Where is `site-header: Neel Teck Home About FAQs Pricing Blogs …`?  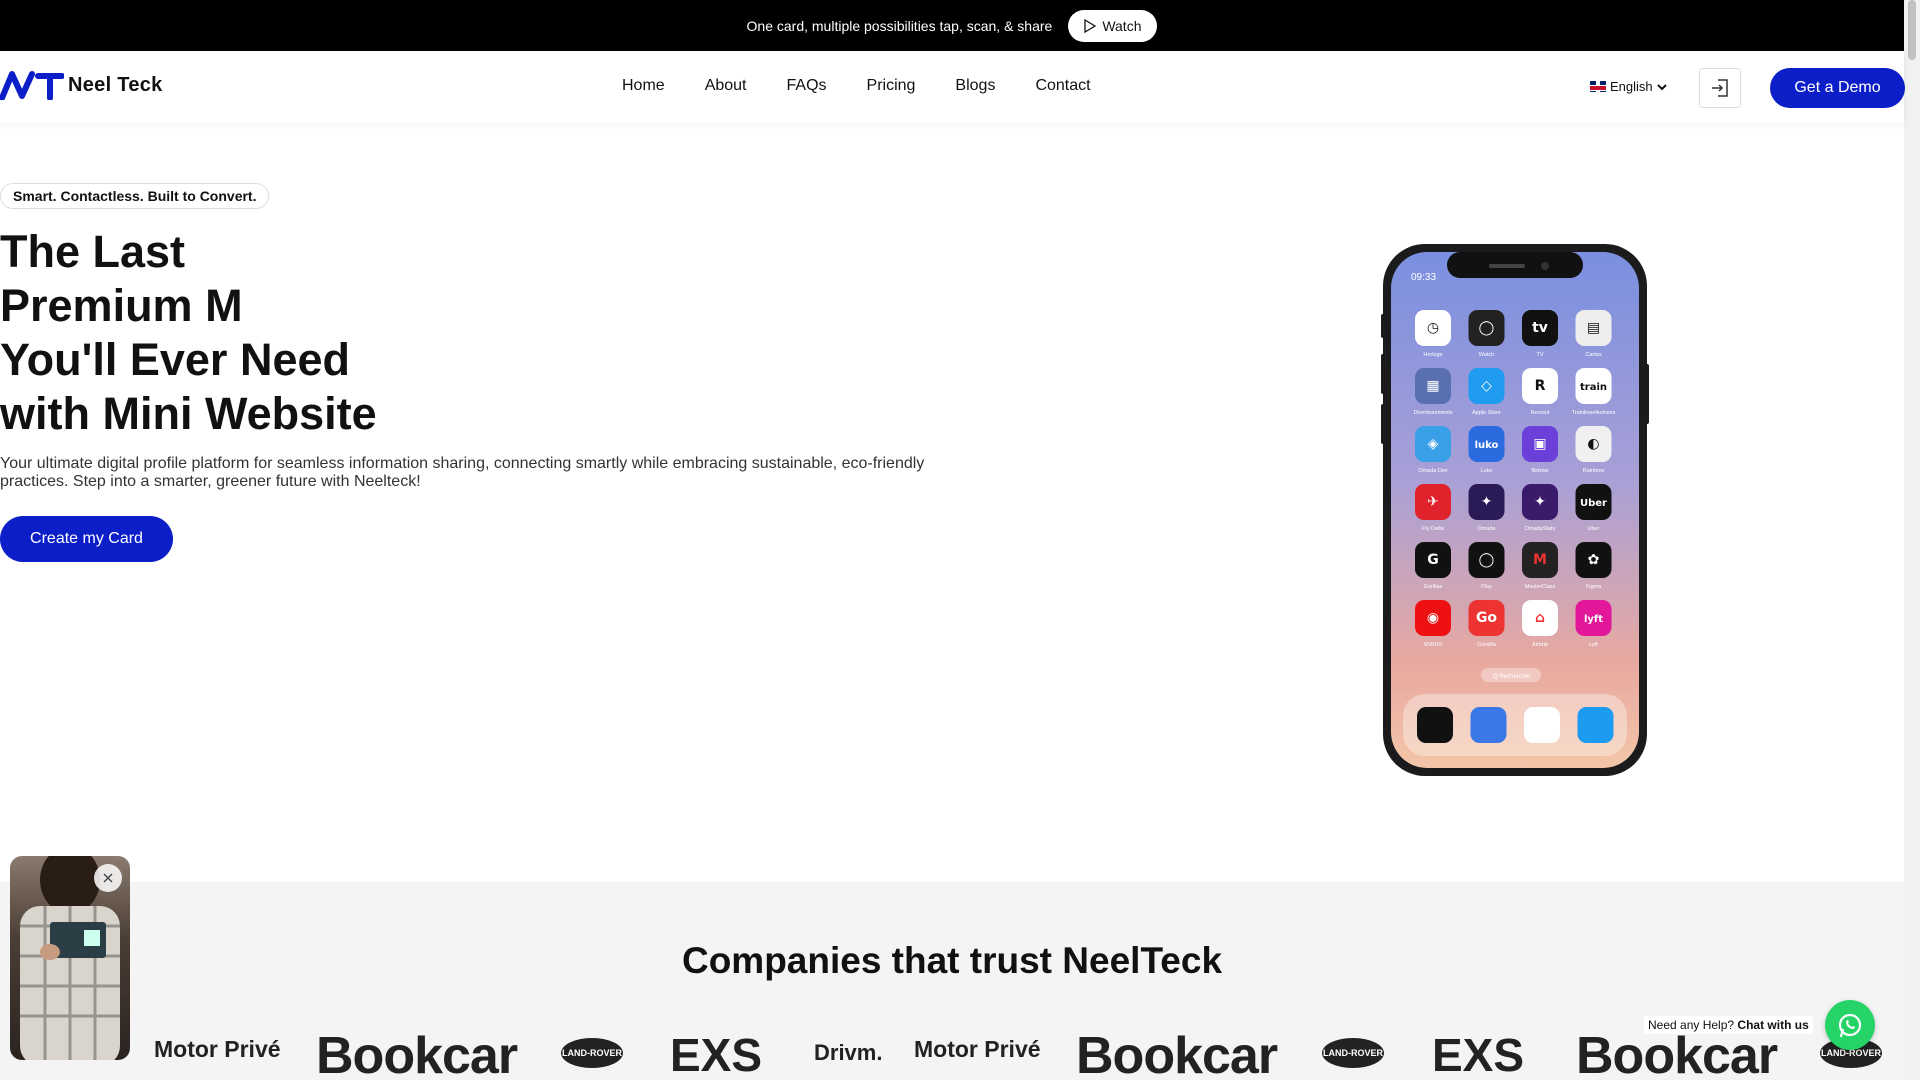
site-header: Neel Teck Home About FAQs Pricing Blogs … is located at coordinates (952, 87).